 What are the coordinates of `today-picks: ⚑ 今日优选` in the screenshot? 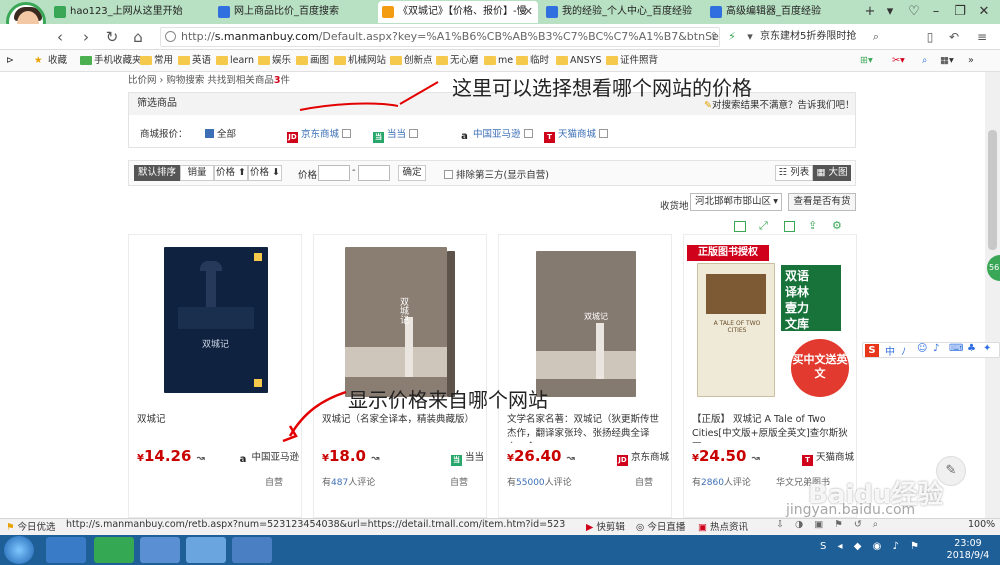 It's located at (31, 526).